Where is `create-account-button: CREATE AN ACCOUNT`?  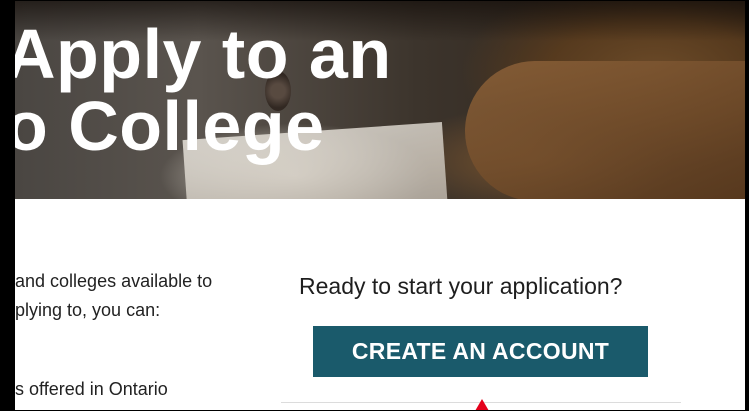 create-account-button: CREATE AN ACCOUNT is located at coordinates (480, 351).